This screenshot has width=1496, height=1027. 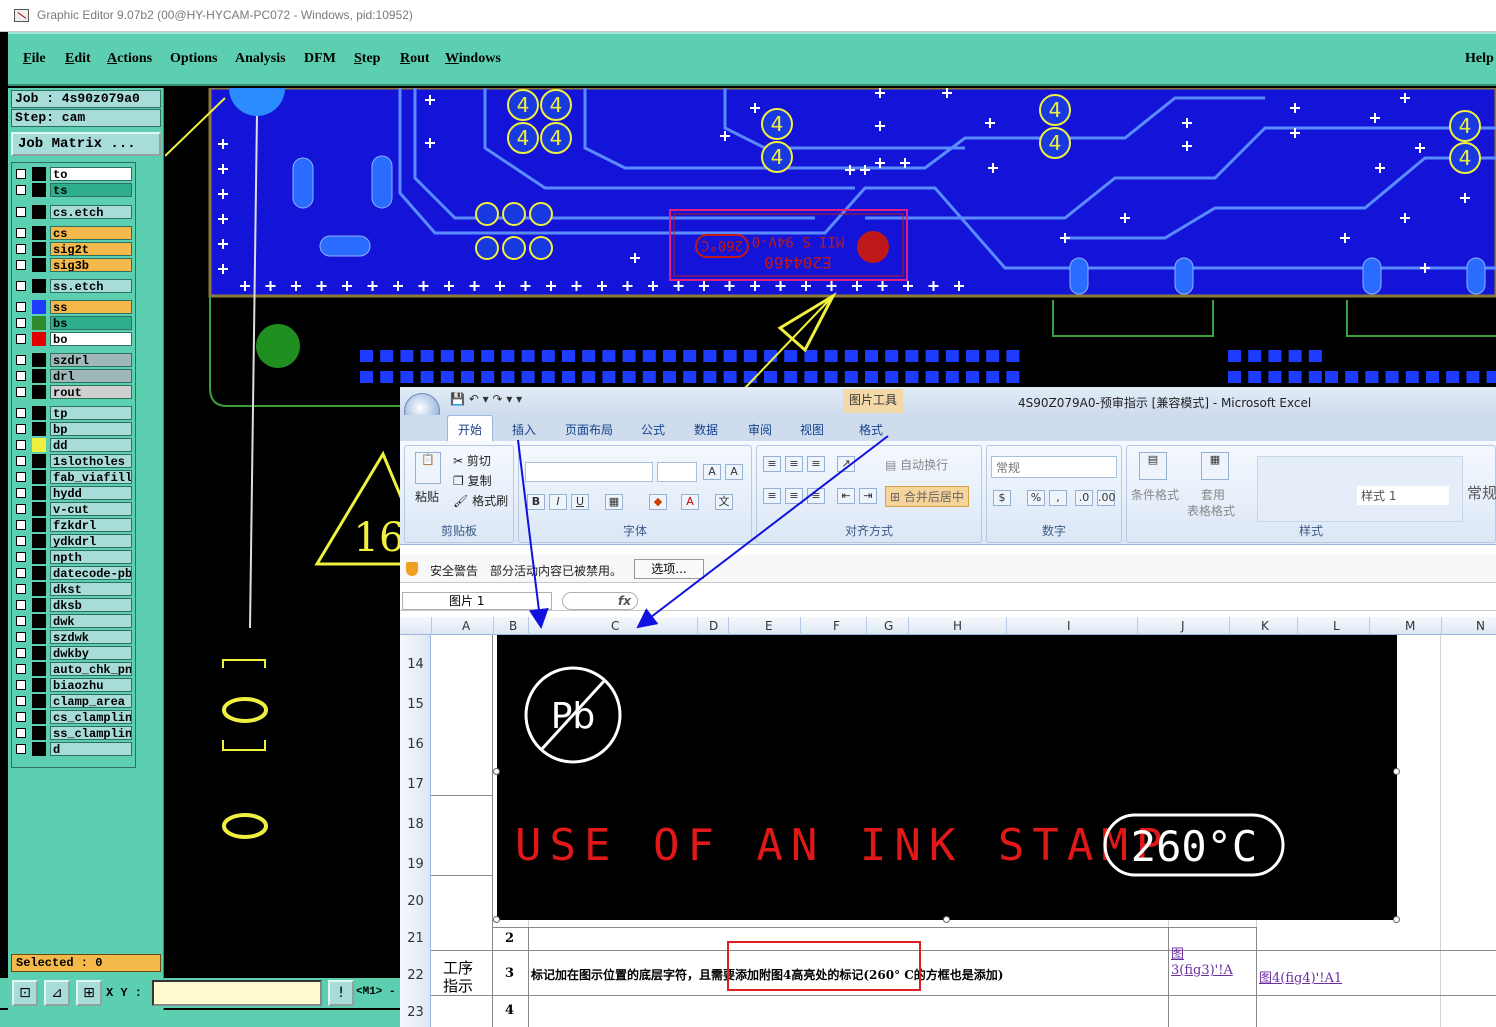 I want to click on xy-input, so click(x=237, y=993).